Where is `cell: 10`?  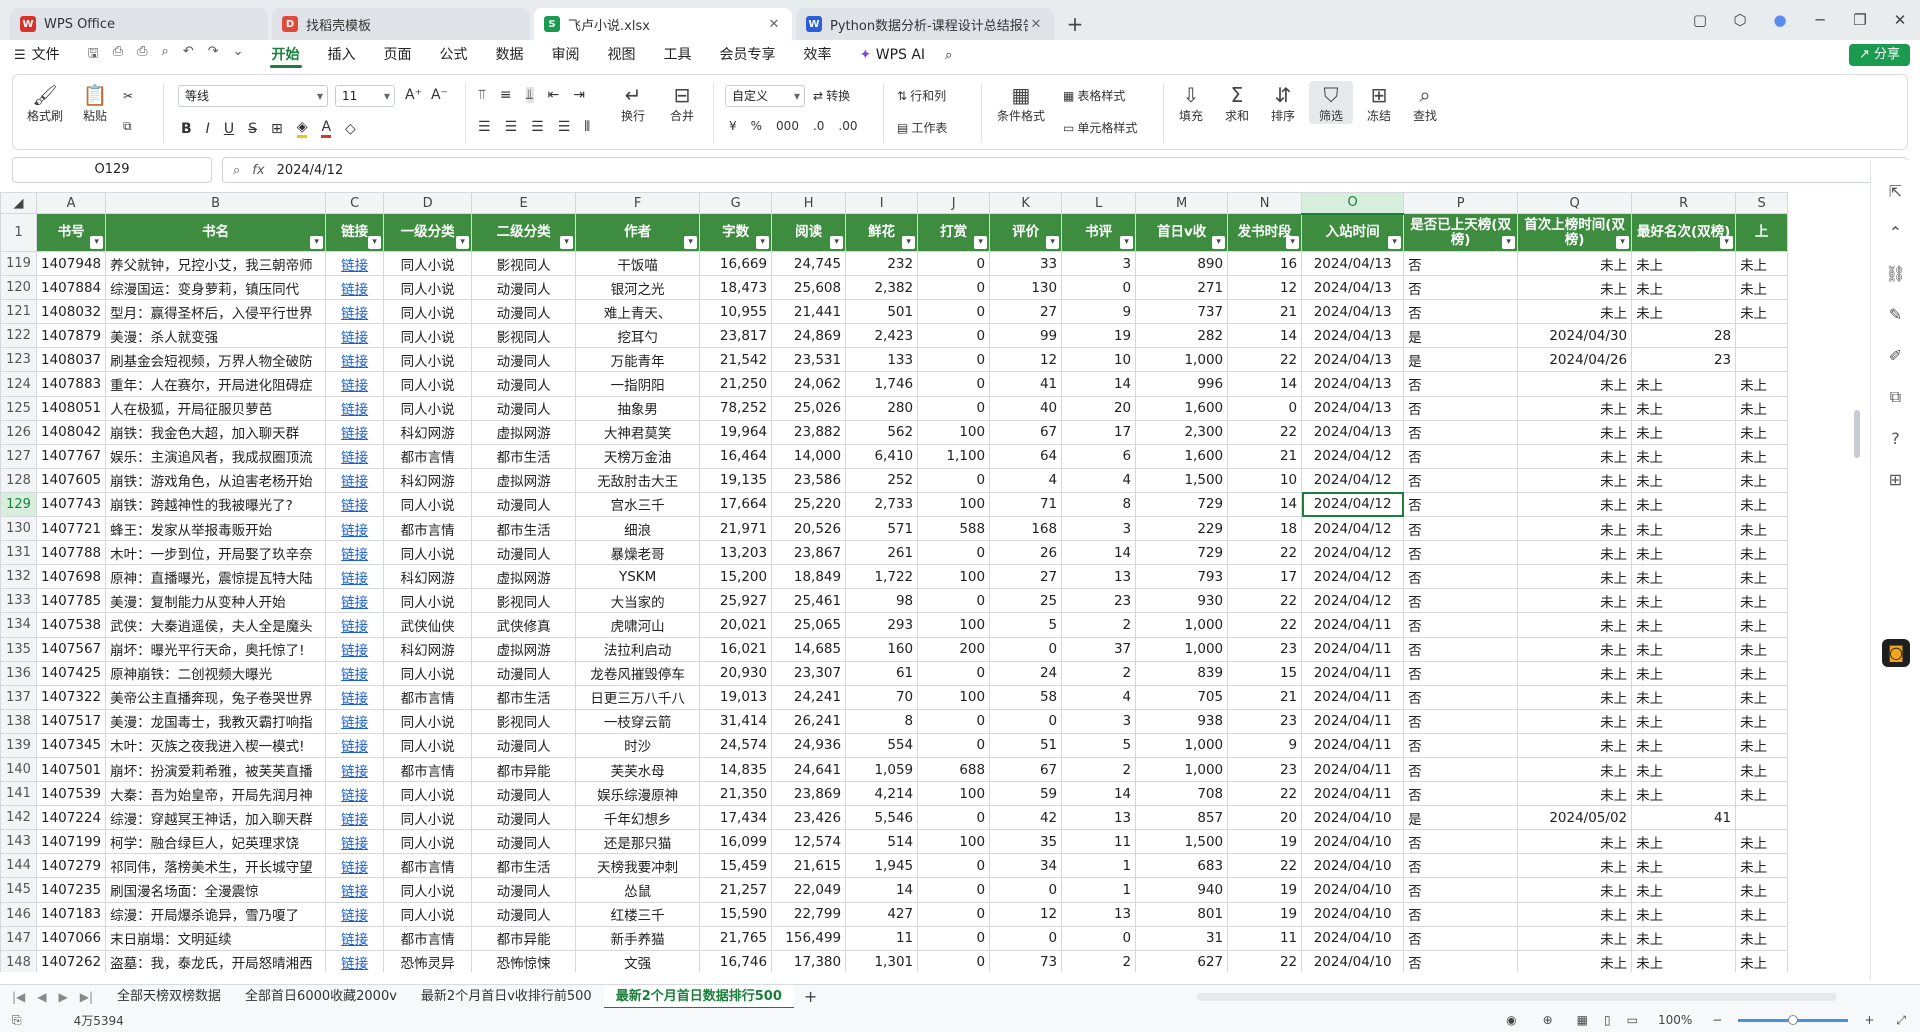 cell: 10 is located at coordinates (1099, 360).